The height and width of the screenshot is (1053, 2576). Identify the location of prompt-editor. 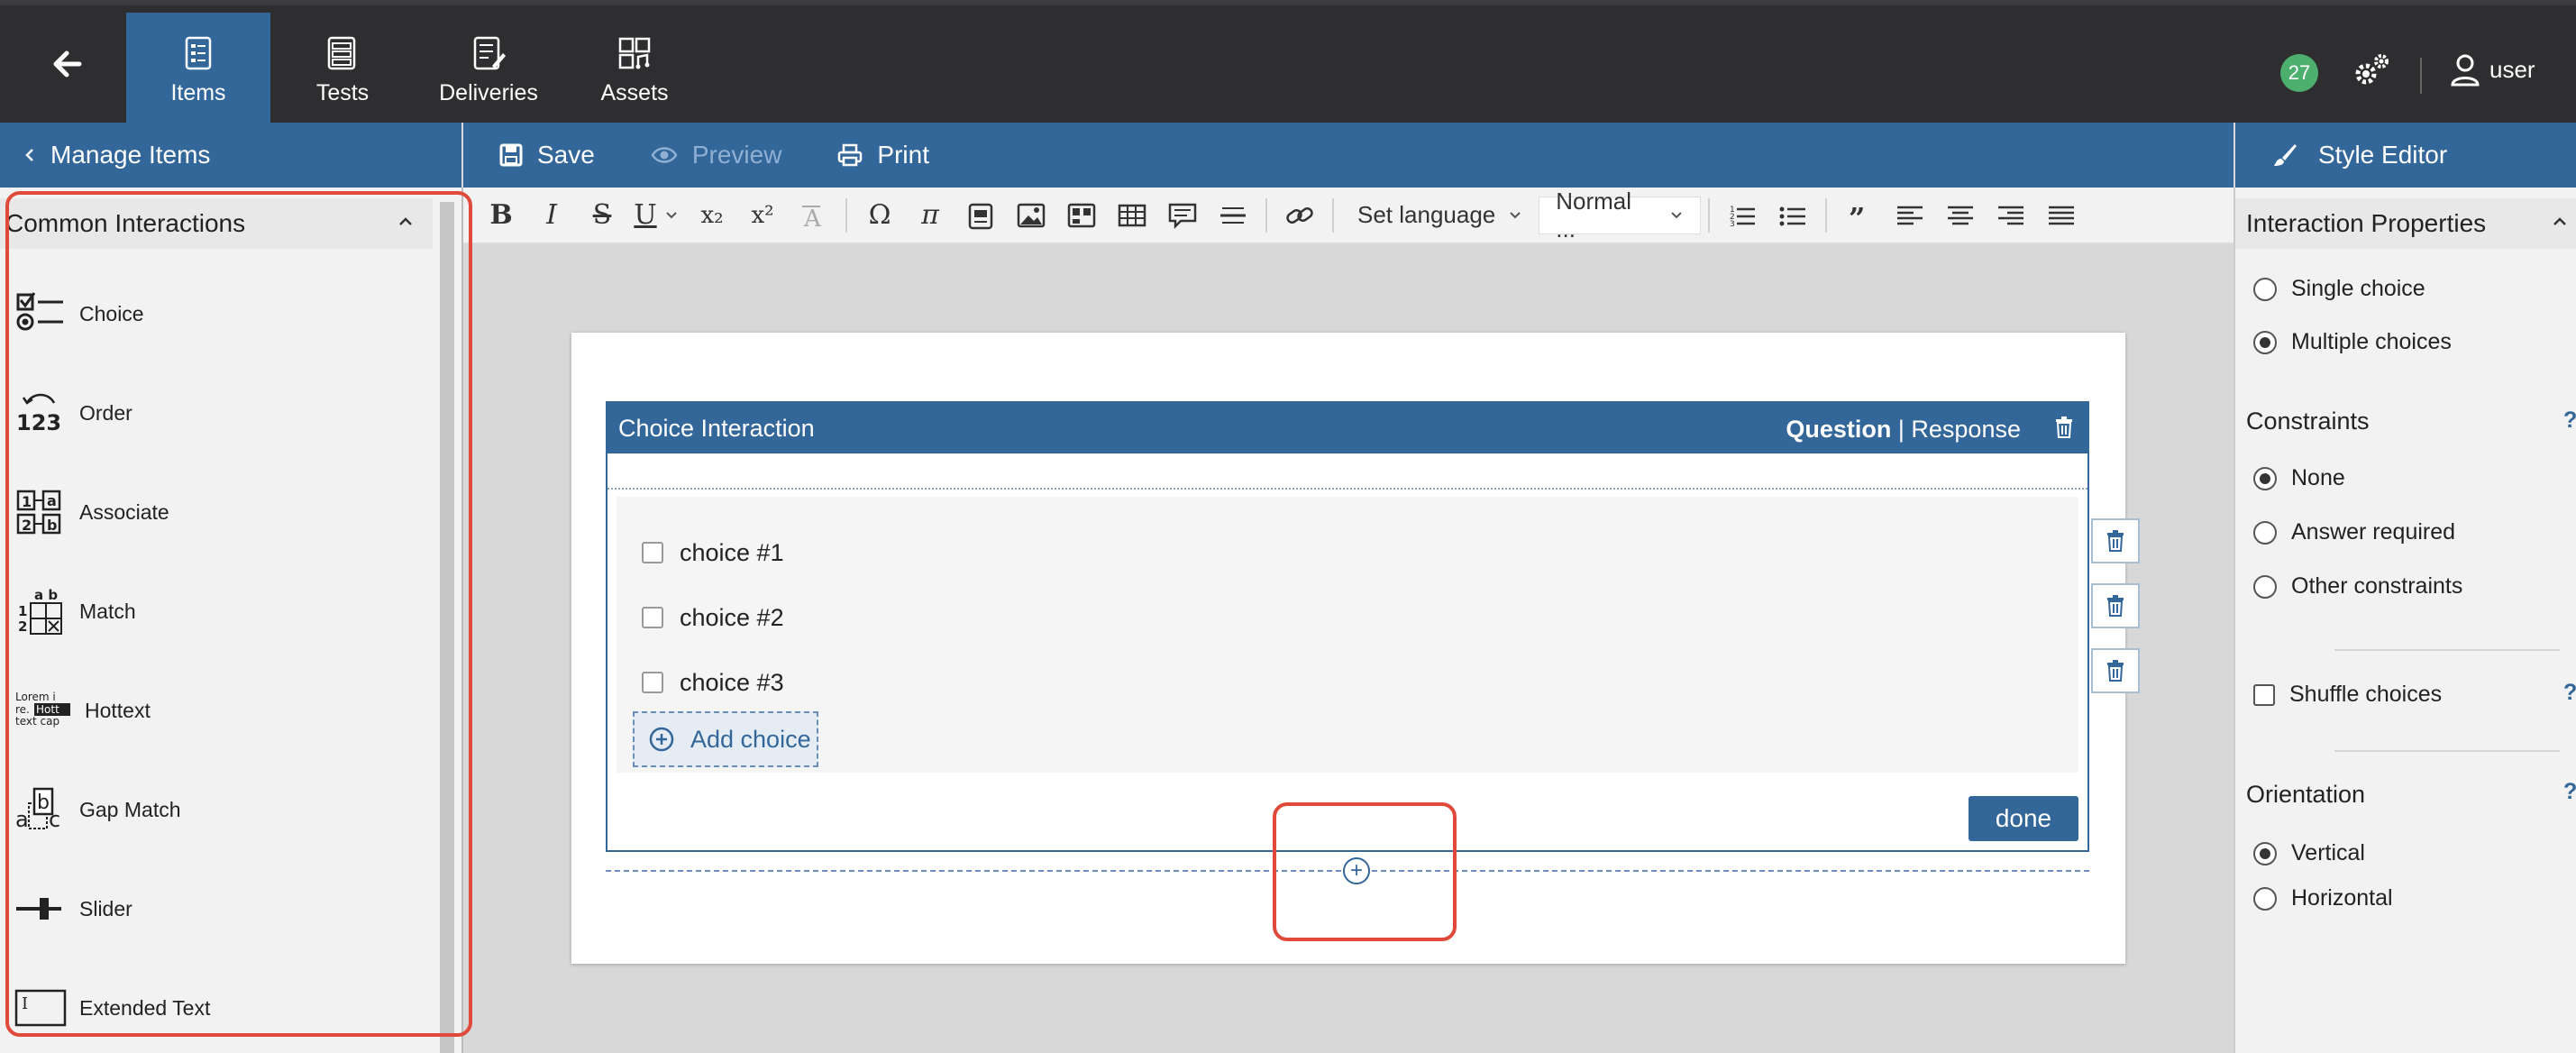
(1347, 472).